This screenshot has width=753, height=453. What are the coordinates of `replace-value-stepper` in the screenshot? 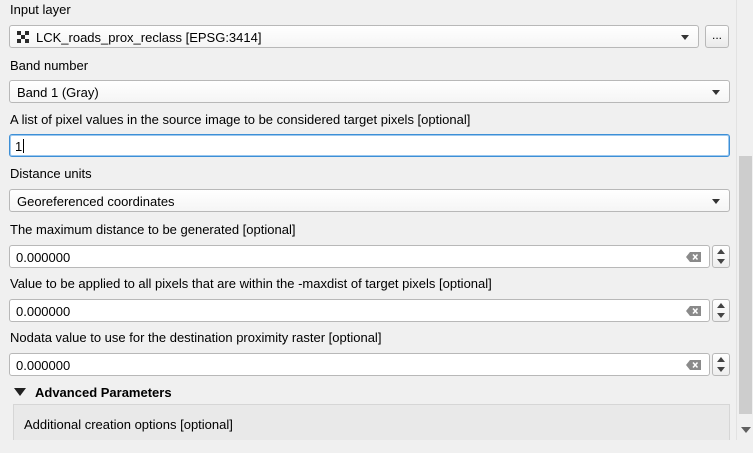 It's located at (721, 310).